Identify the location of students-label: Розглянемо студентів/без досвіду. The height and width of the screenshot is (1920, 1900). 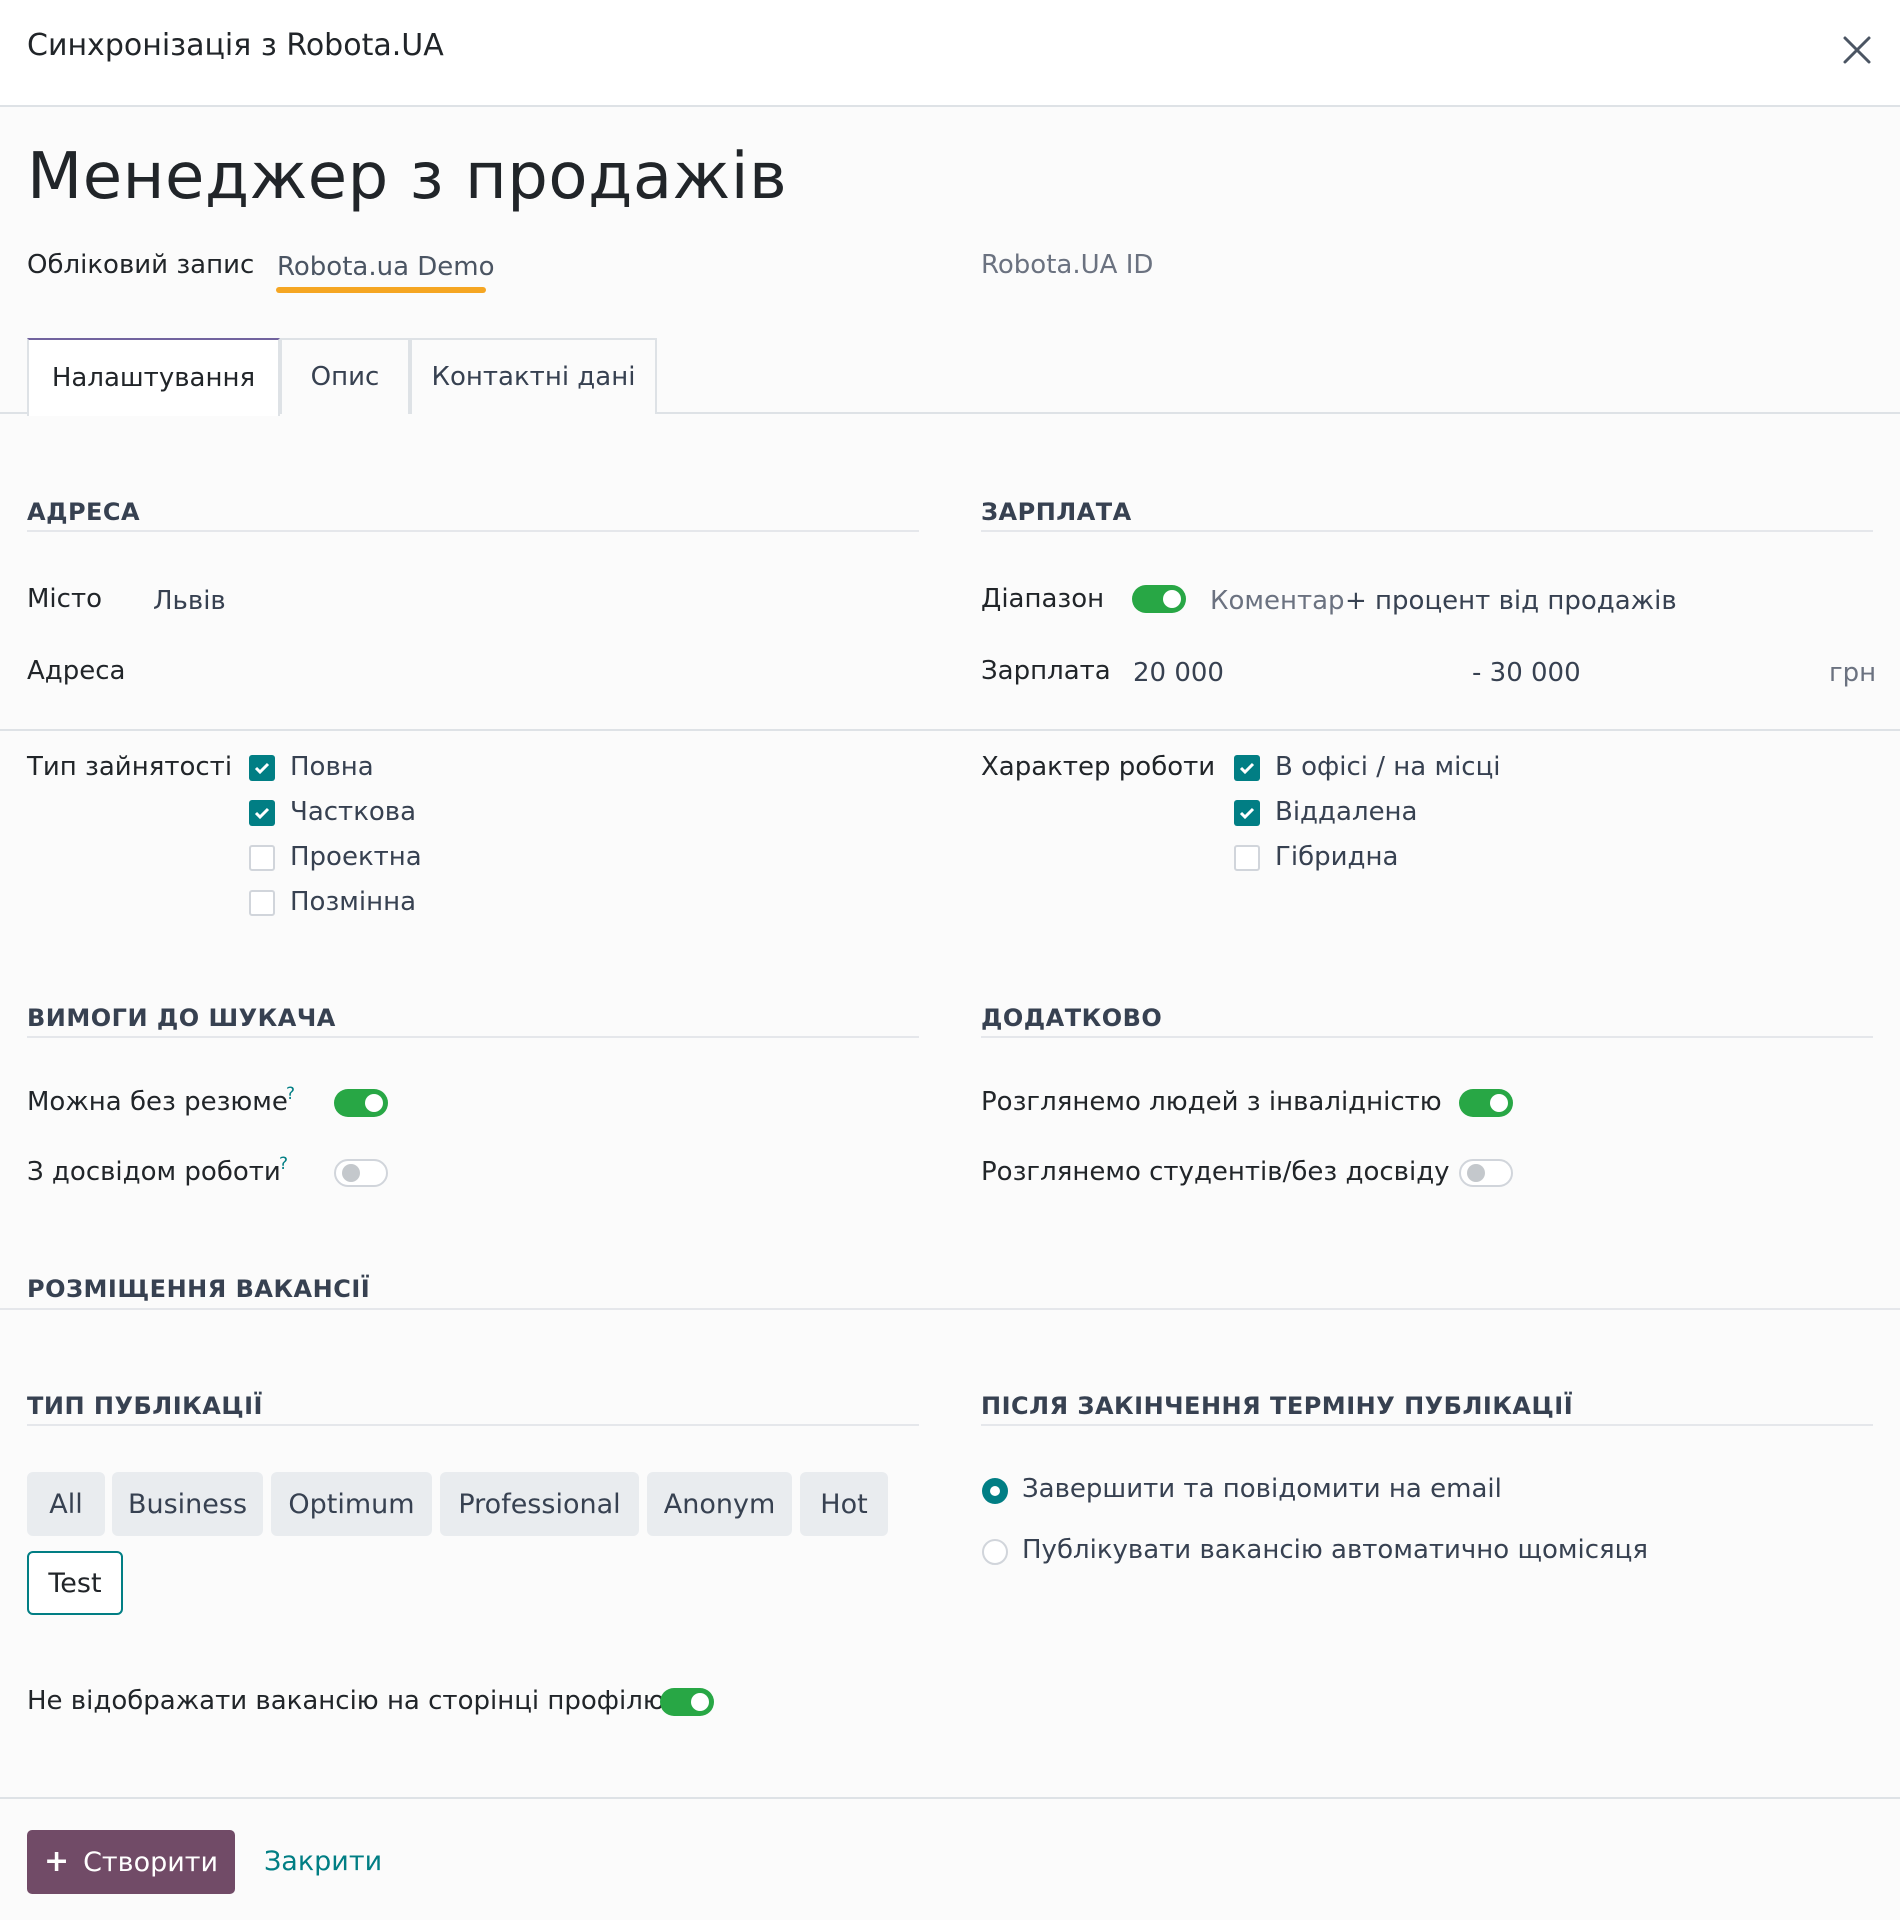
(1215, 1172).